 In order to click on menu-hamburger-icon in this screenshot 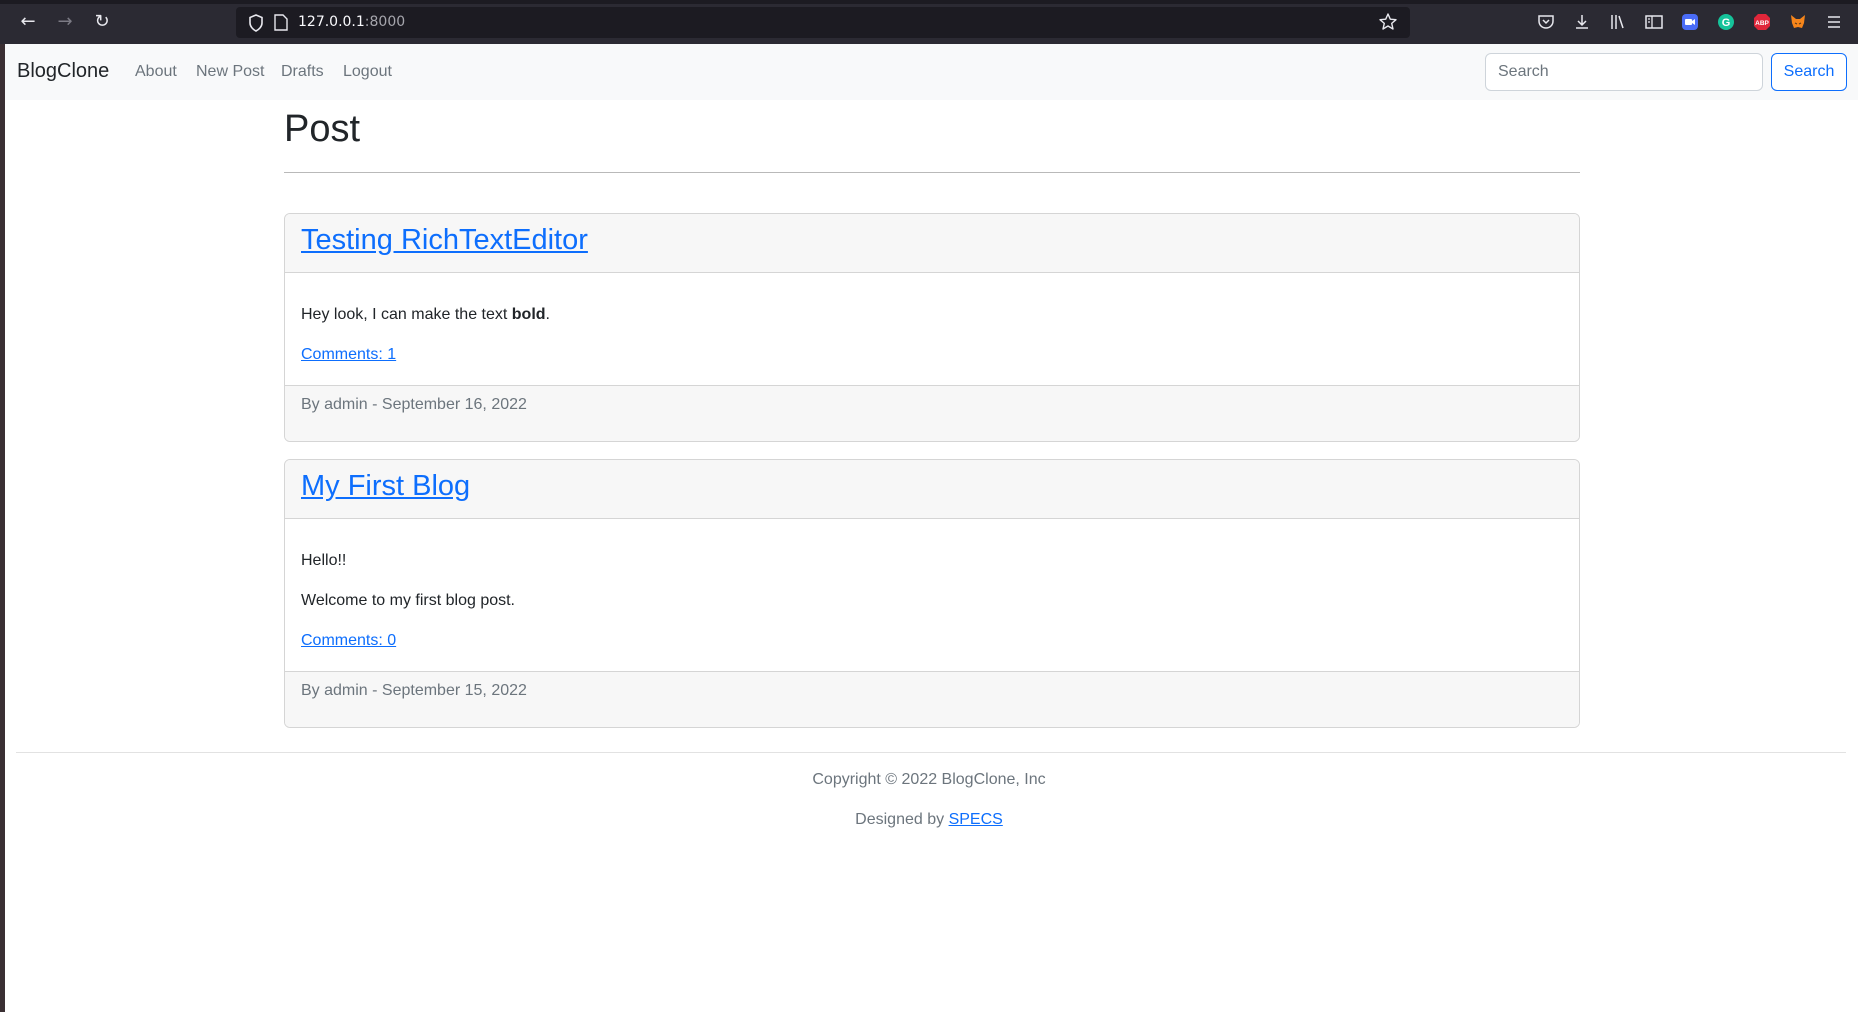, I will do `click(1834, 22)`.